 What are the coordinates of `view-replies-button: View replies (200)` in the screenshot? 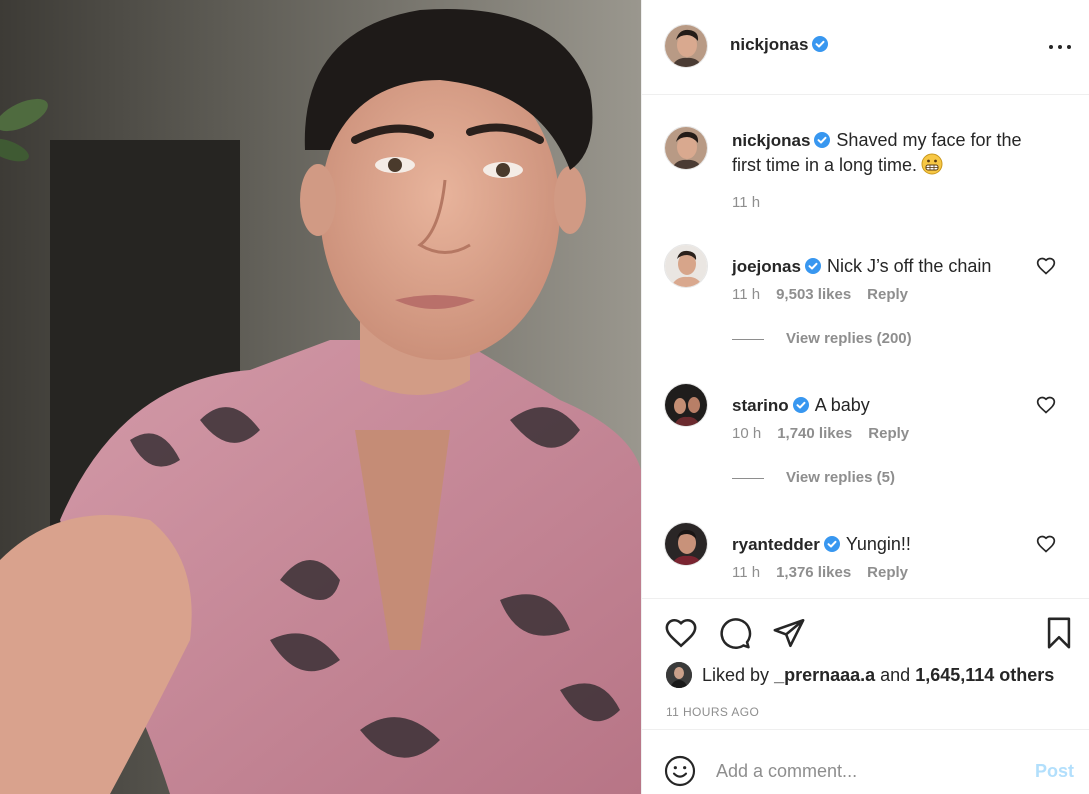 It's located at (822, 338).